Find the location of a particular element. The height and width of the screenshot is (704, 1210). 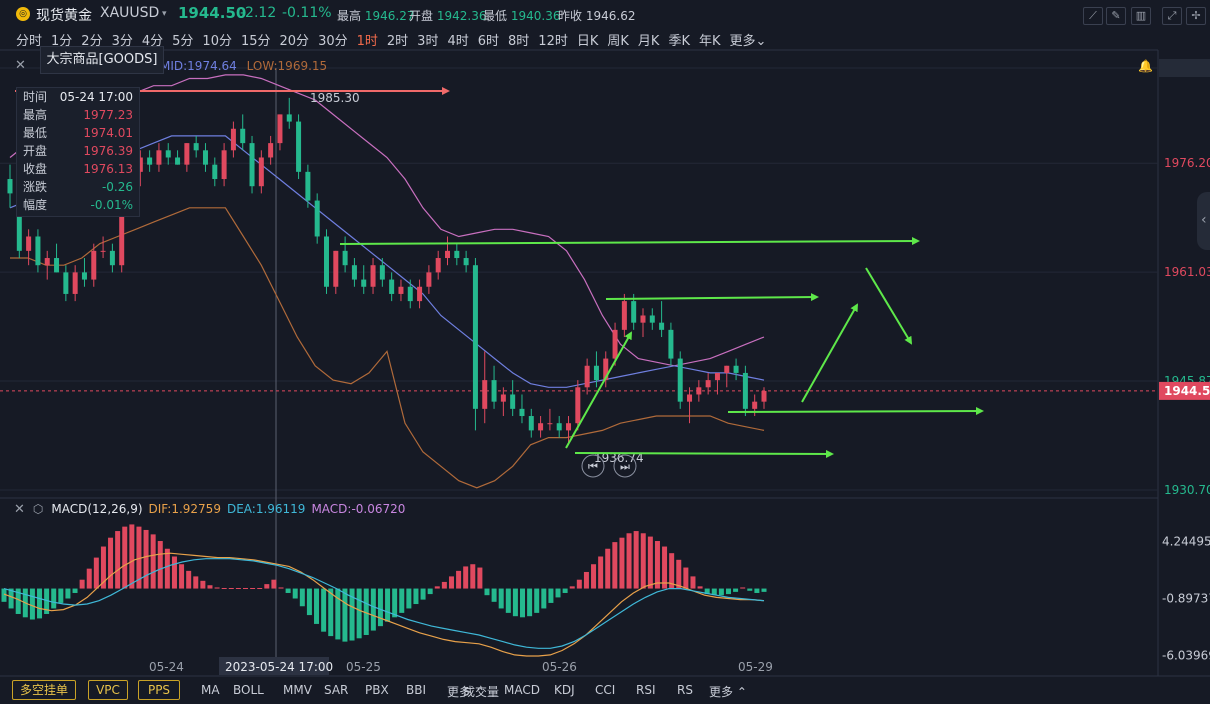

indicator-main_indicators-1: BOLL is located at coordinates (248, 690).